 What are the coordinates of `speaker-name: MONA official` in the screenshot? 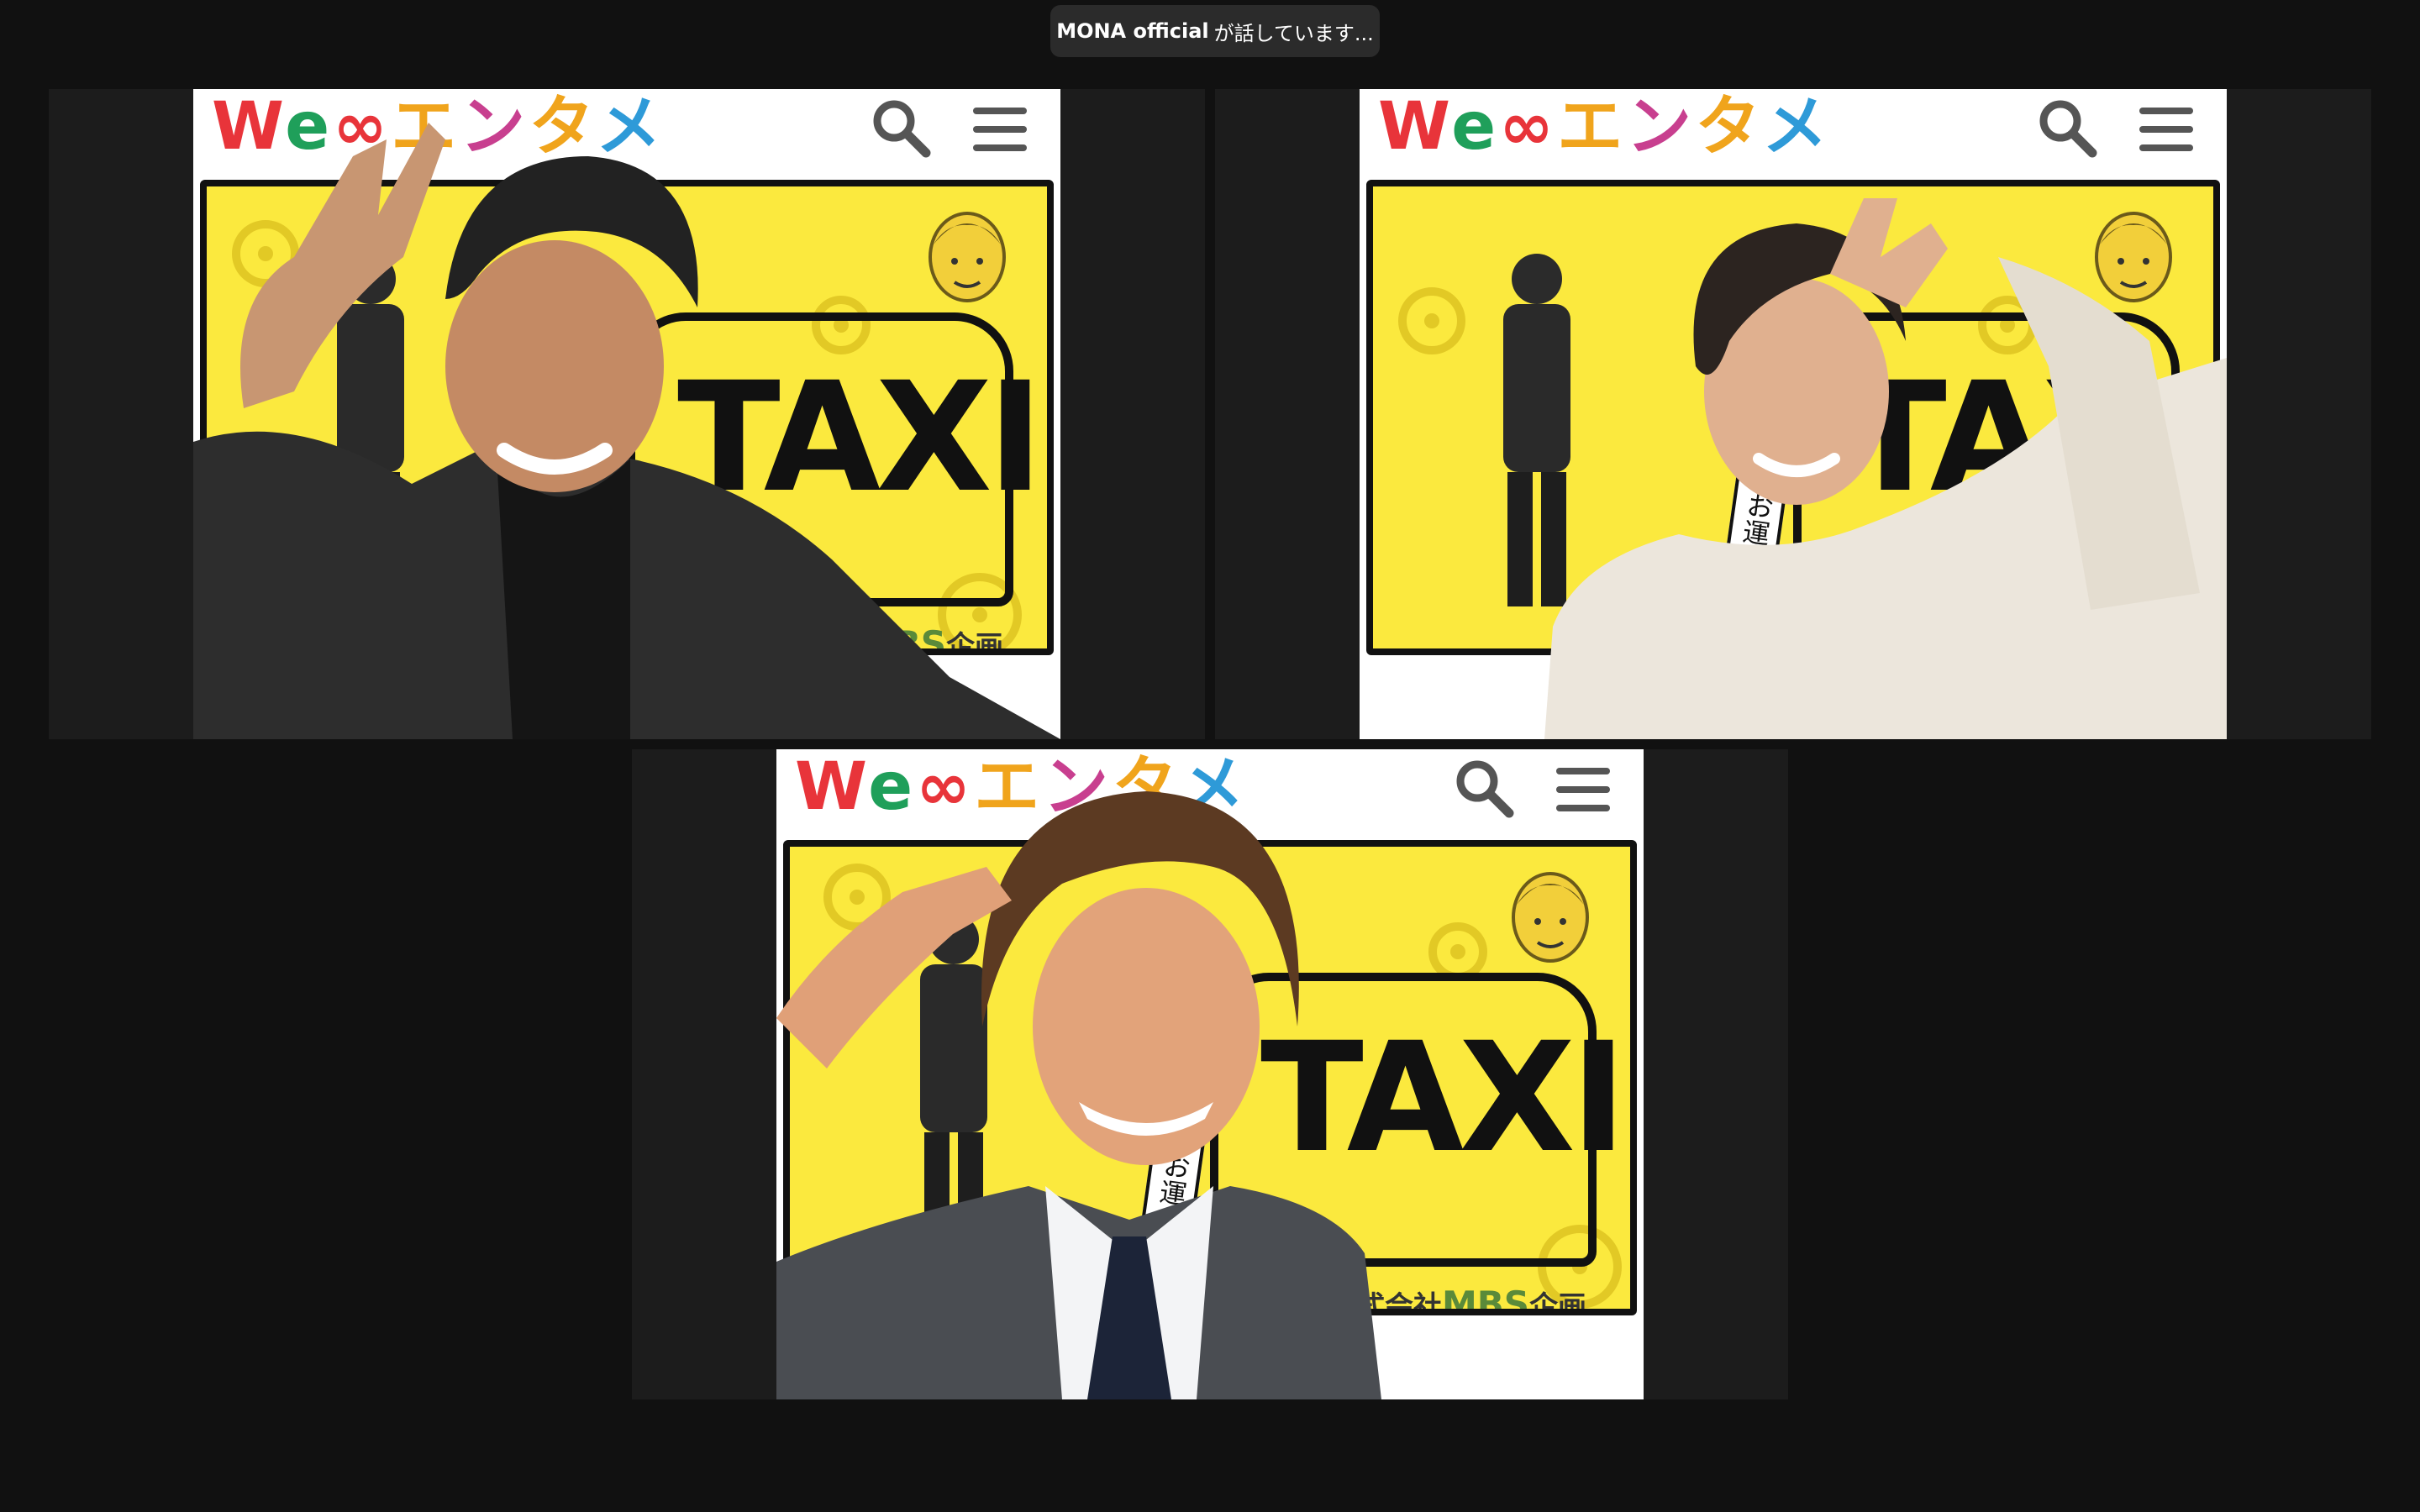 It's located at (1133, 31).